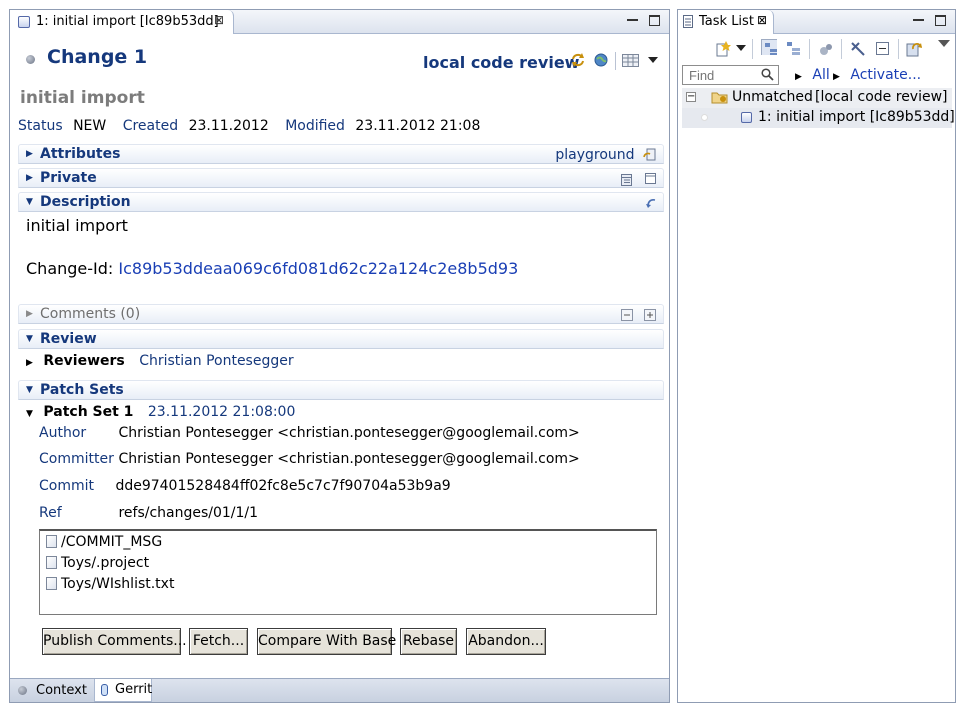 Image resolution: width=967 pixels, height=714 pixels. Describe the element at coordinates (650, 315) in the screenshot. I see `expand-all-icon` at that location.